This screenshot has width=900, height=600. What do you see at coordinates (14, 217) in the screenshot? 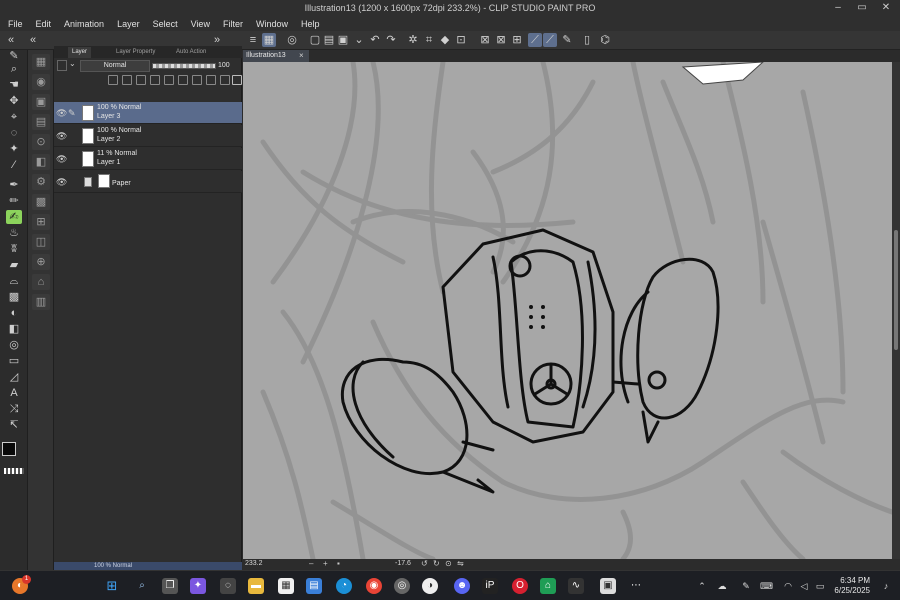
I see `brush-icon: ✍` at bounding box center [14, 217].